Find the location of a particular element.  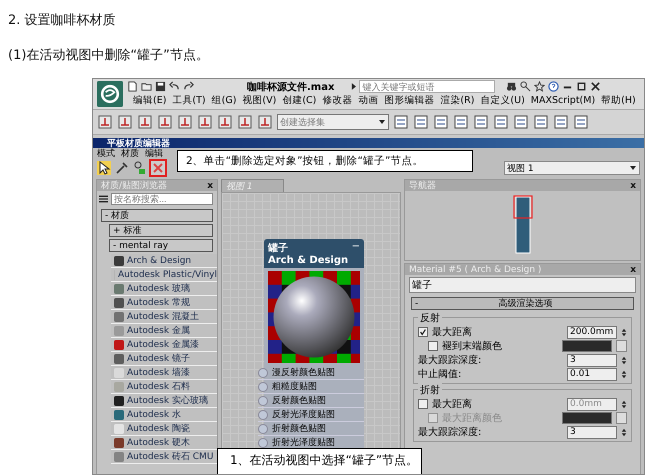

menu-icon is located at coordinates (103, 199).